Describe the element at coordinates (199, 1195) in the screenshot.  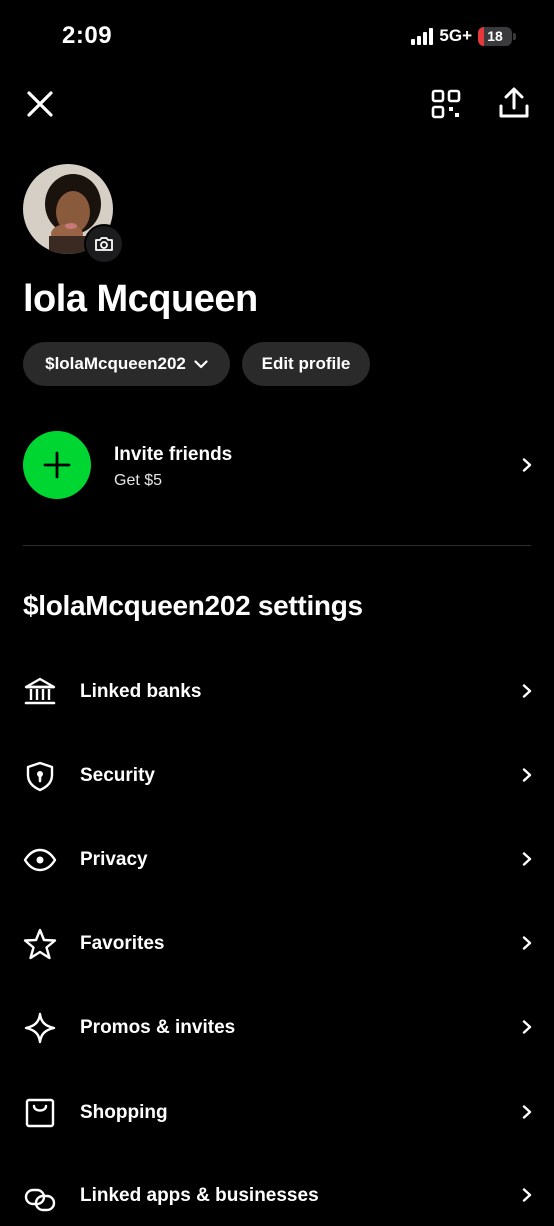
I see `settings-item-label: Linked apps & businesses` at that location.